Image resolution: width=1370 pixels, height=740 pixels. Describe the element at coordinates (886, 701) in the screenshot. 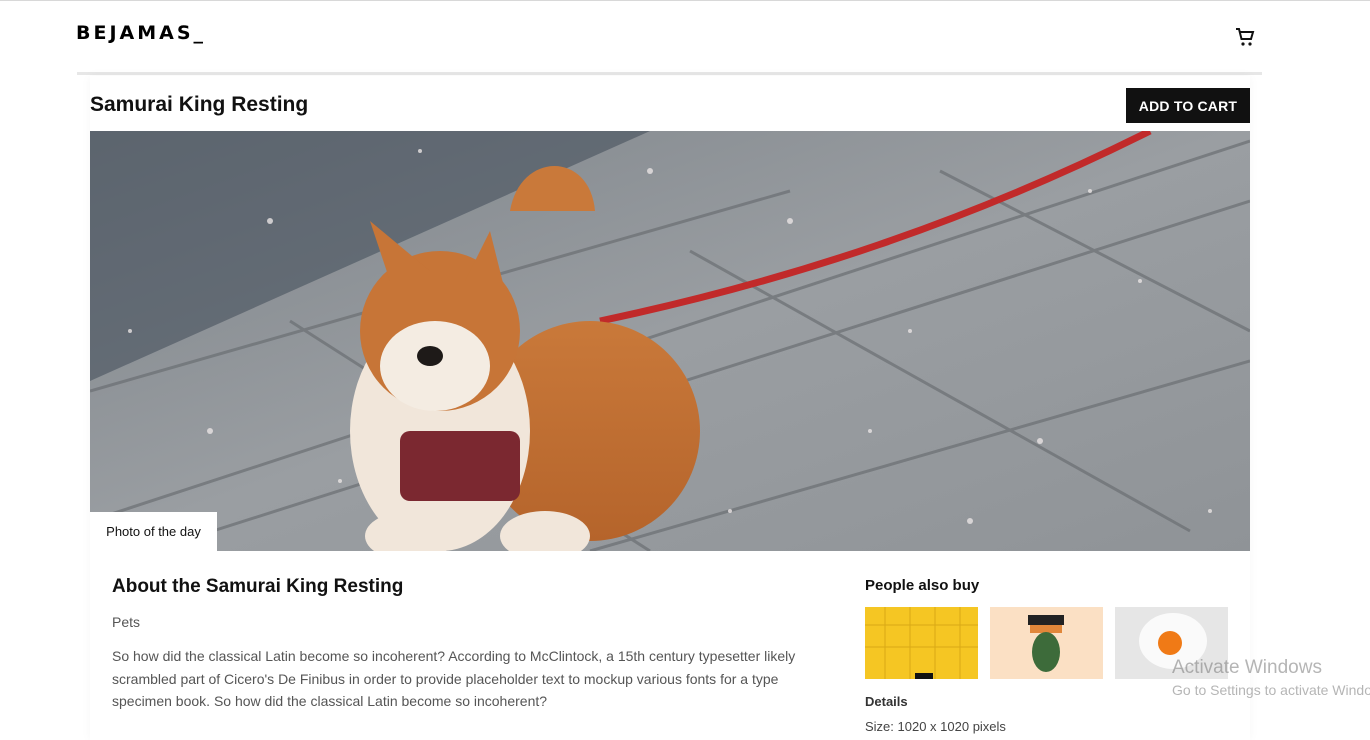

I see `details-heading: Details` at that location.